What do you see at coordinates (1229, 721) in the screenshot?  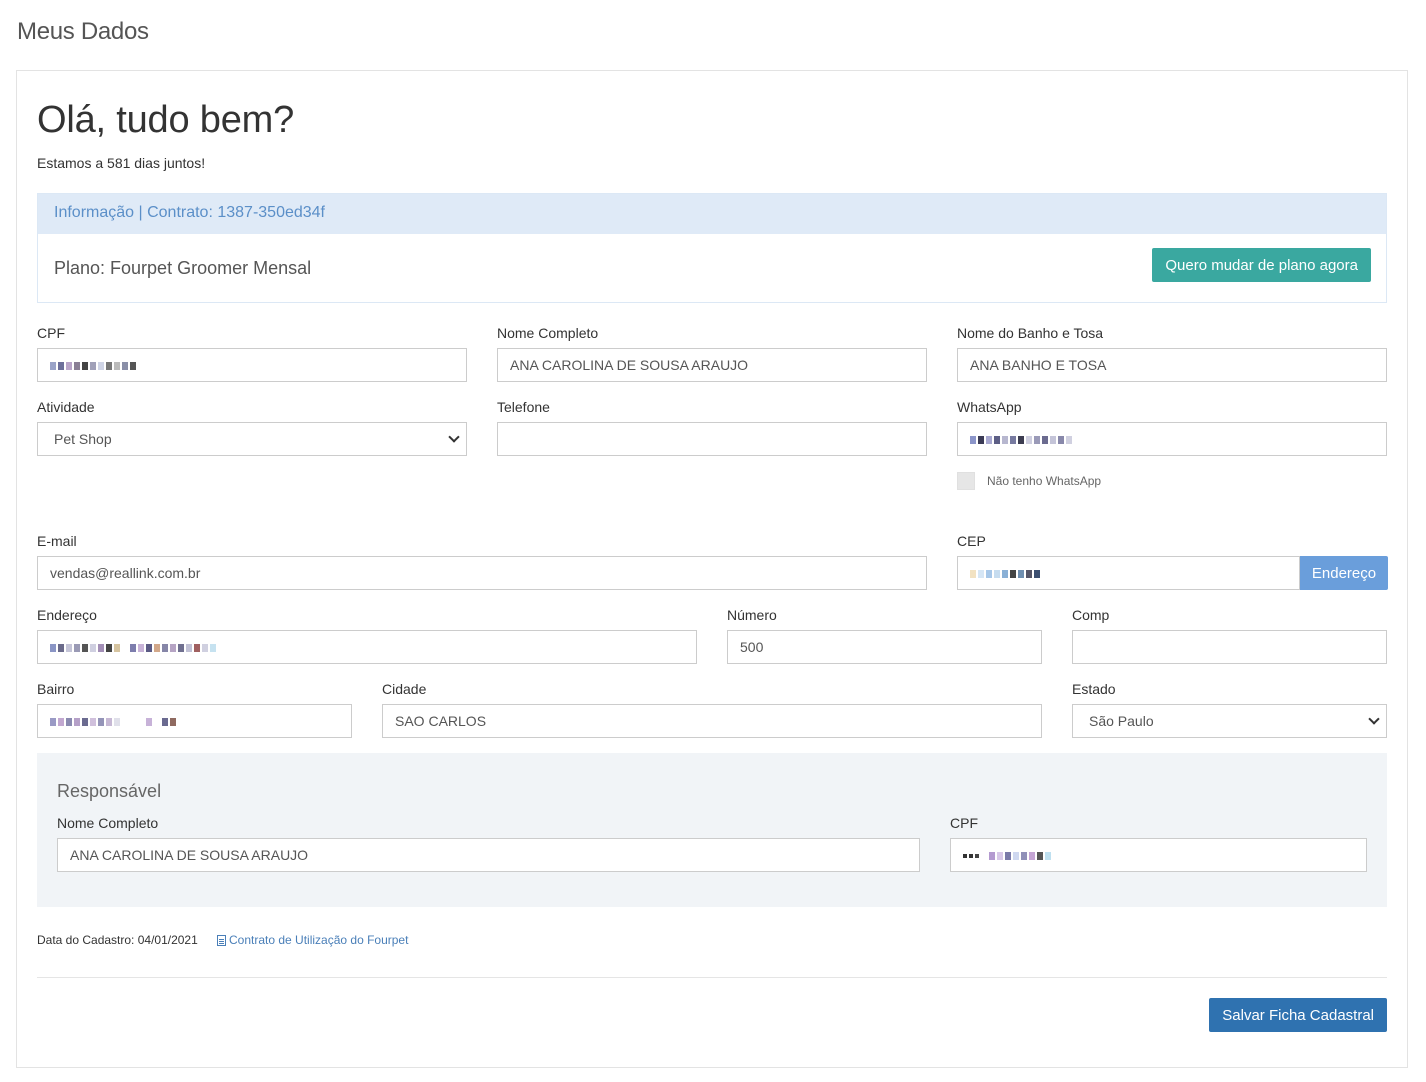 I see `estado-select: São Paulo` at bounding box center [1229, 721].